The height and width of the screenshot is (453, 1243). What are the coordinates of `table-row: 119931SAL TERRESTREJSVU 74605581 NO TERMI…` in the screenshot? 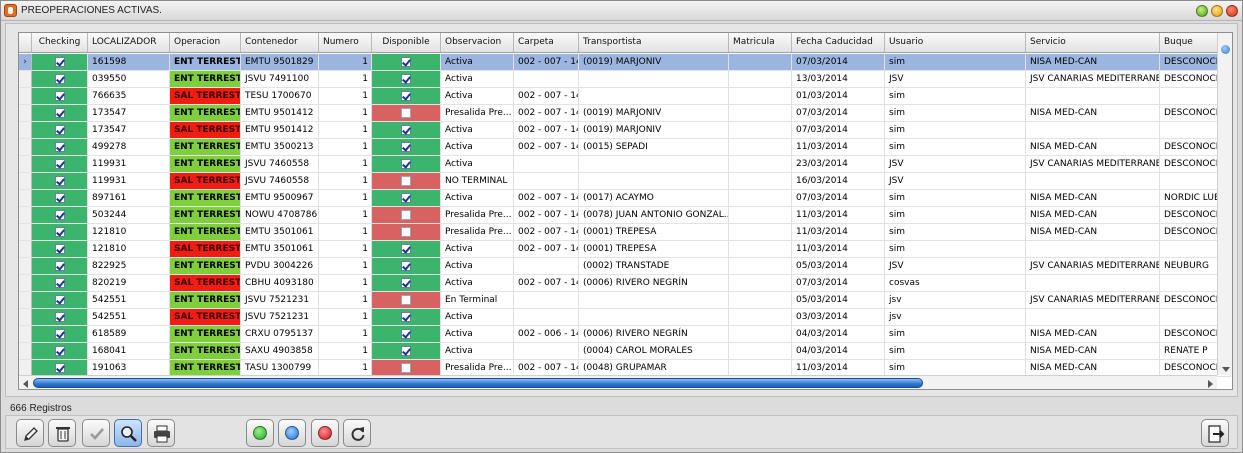 It's located at (625, 181).